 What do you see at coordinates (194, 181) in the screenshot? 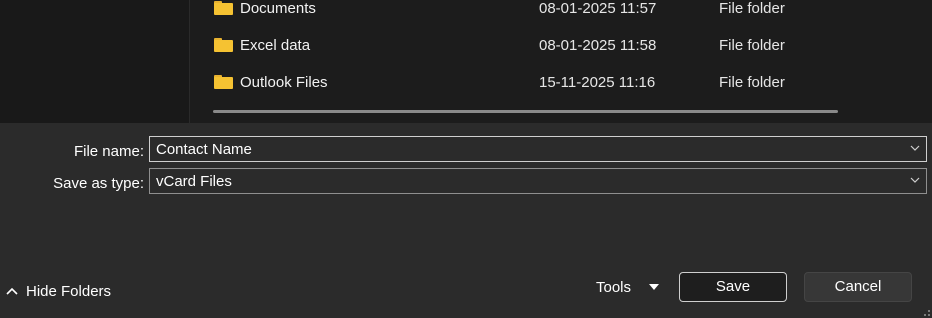
I see `save-type-value: vCard Files` at bounding box center [194, 181].